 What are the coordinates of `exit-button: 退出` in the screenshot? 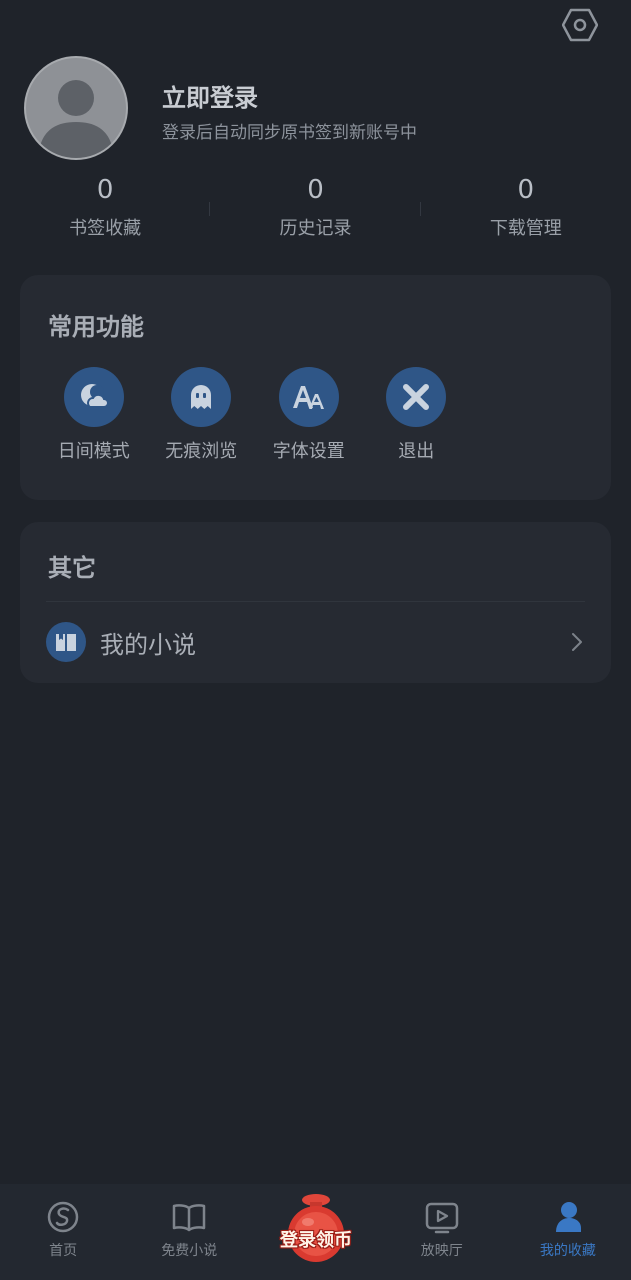 It's located at (417, 415).